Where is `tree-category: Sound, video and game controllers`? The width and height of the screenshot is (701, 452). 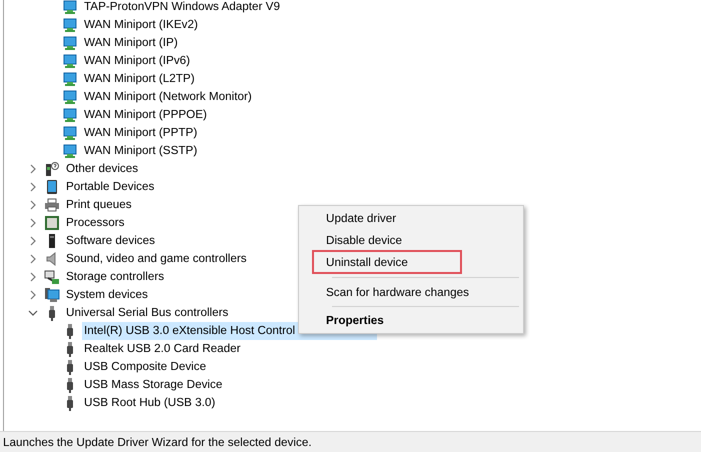 tree-category: Sound, video and game controllers is located at coordinates (156, 259).